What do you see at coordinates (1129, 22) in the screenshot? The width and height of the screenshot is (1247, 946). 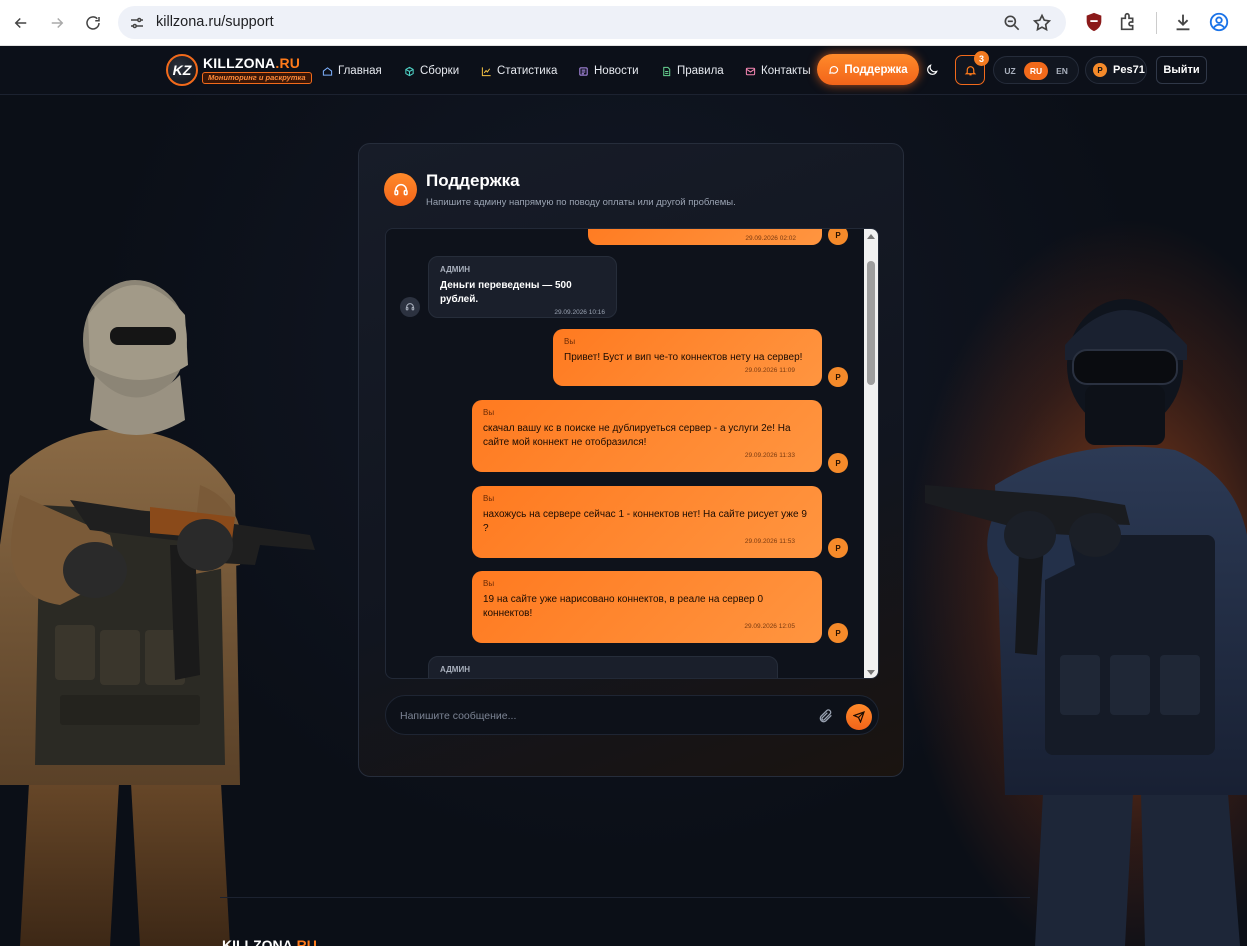 I see `puzzle-extensions-icon` at bounding box center [1129, 22].